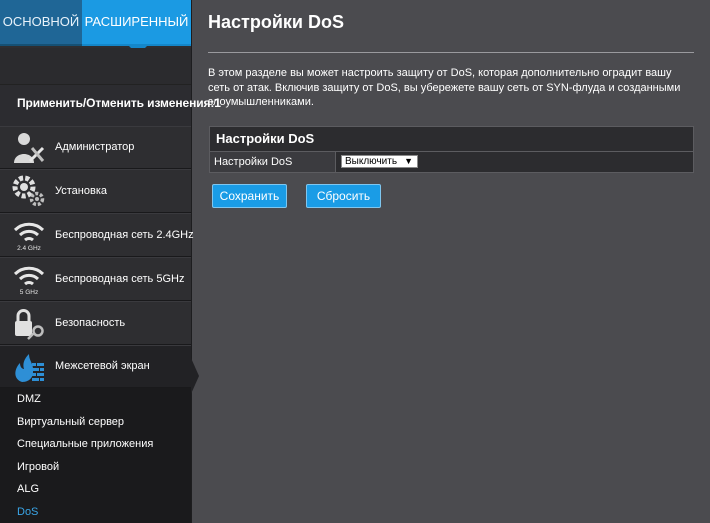 This screenshot has width=710, height=523. Describe the element at coordinates (29, 324) in the screenshot. I see `lock-key-icon` at that location.